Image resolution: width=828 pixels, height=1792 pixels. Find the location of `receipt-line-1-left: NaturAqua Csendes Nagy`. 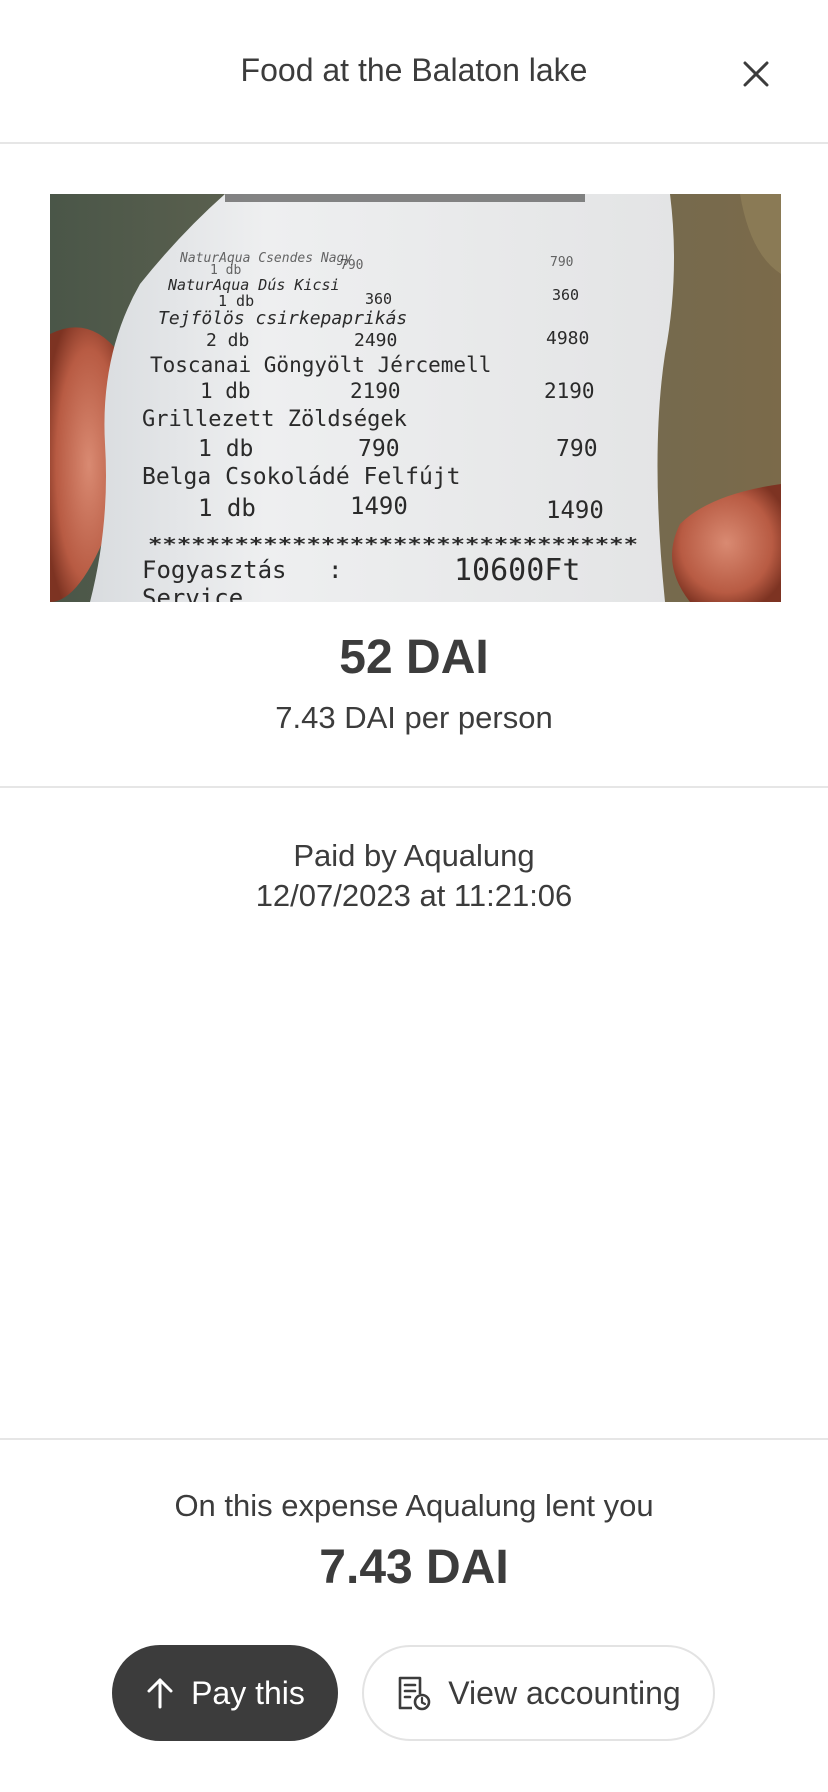

receipt-line-1-left: NaturAqua Csendes Nagy is located at coordinates (265, 258).